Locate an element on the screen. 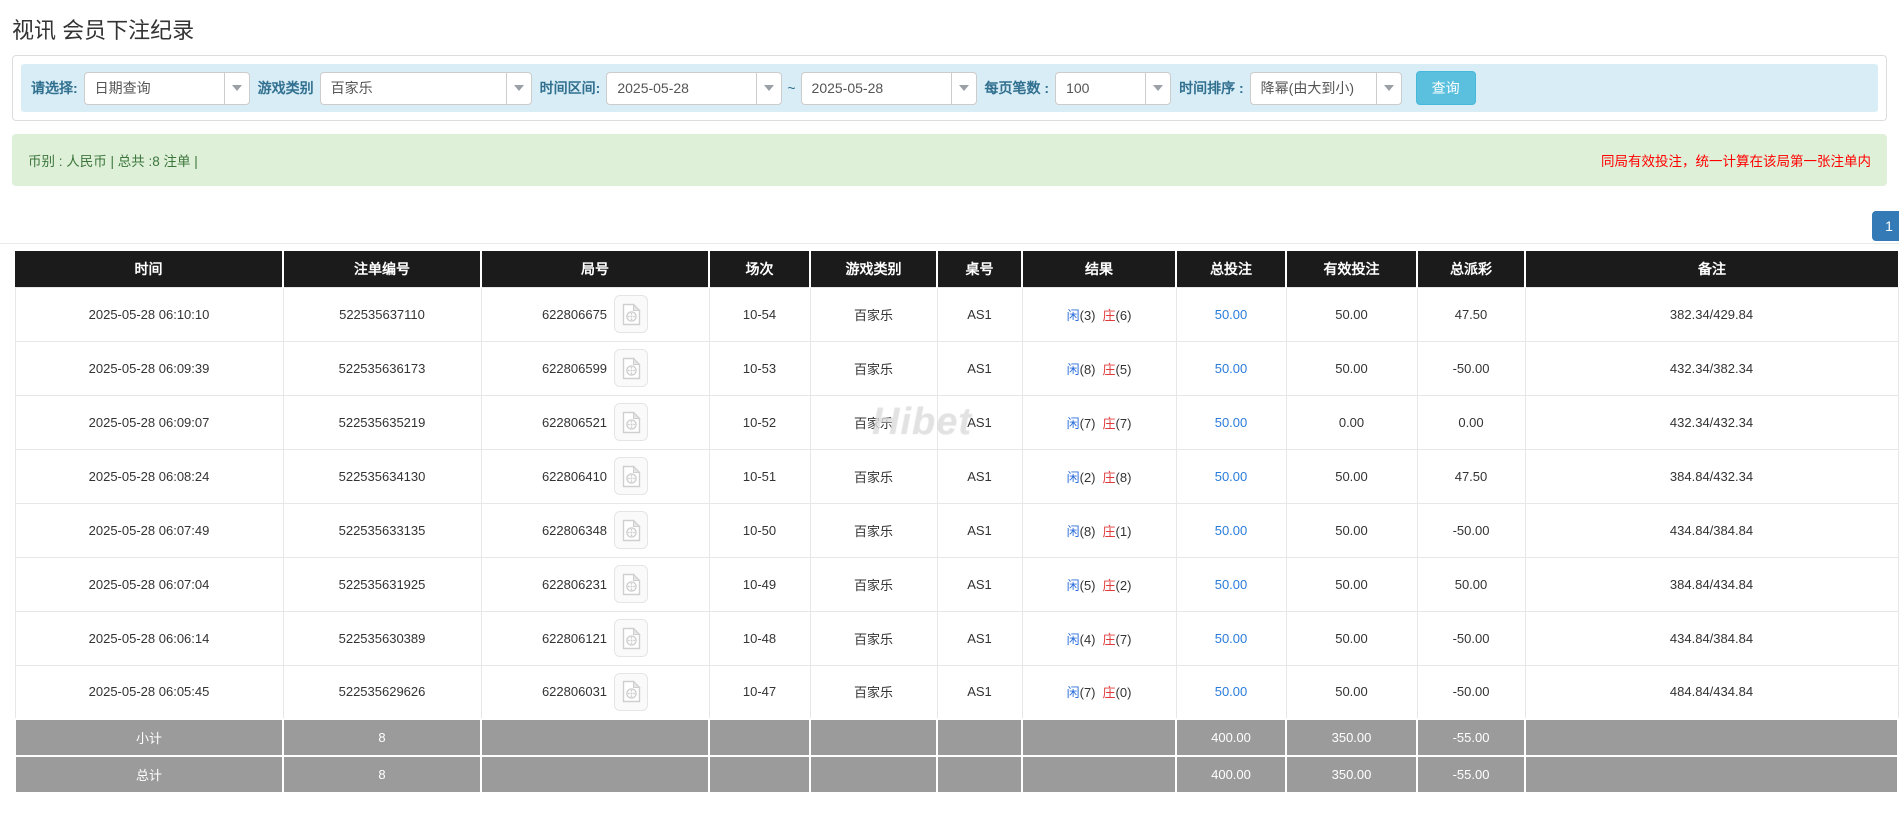 This screenshot has width=1899, height=818. query-type-caret-button is located at coordinates (236, 88).